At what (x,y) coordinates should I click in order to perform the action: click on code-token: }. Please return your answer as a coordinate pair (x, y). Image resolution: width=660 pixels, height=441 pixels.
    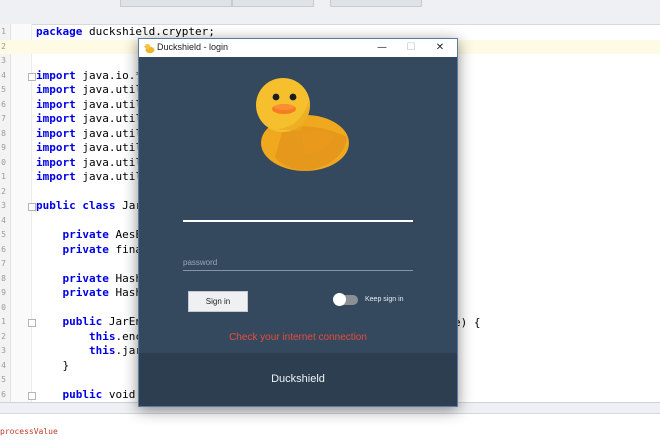
    Looking at the image, I should click on (53, 365).